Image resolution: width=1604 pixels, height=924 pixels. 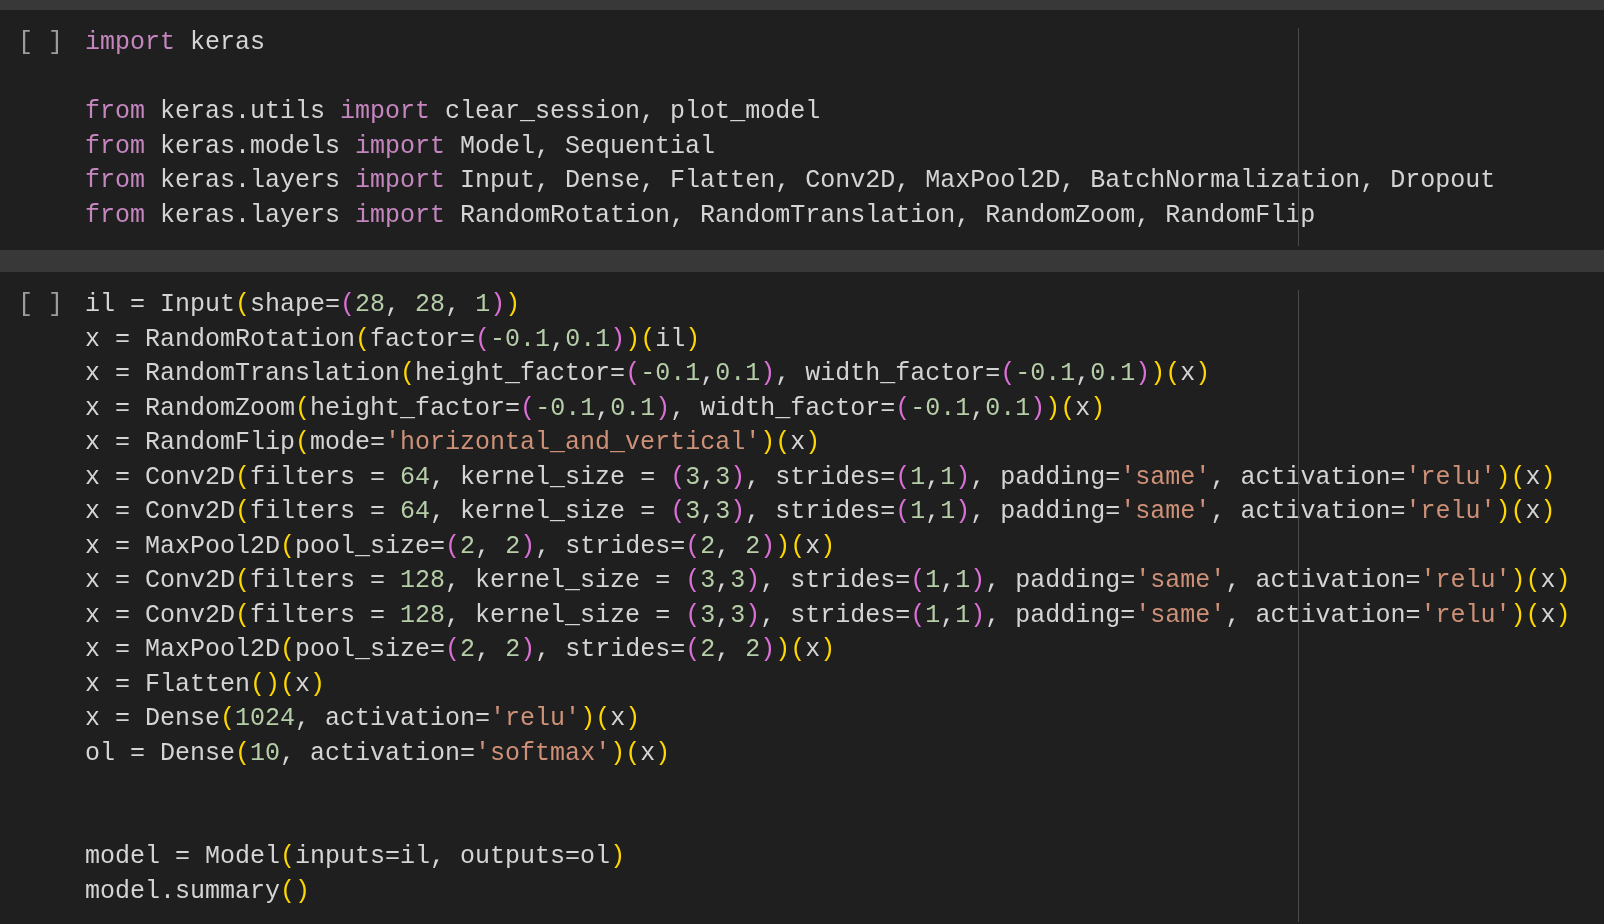 I want to click on code-line: x = RandomZoom(height_factor=(-0.1,0.1), width_factor=(-0.1,0.1))(x), so click(x=595, y=408).